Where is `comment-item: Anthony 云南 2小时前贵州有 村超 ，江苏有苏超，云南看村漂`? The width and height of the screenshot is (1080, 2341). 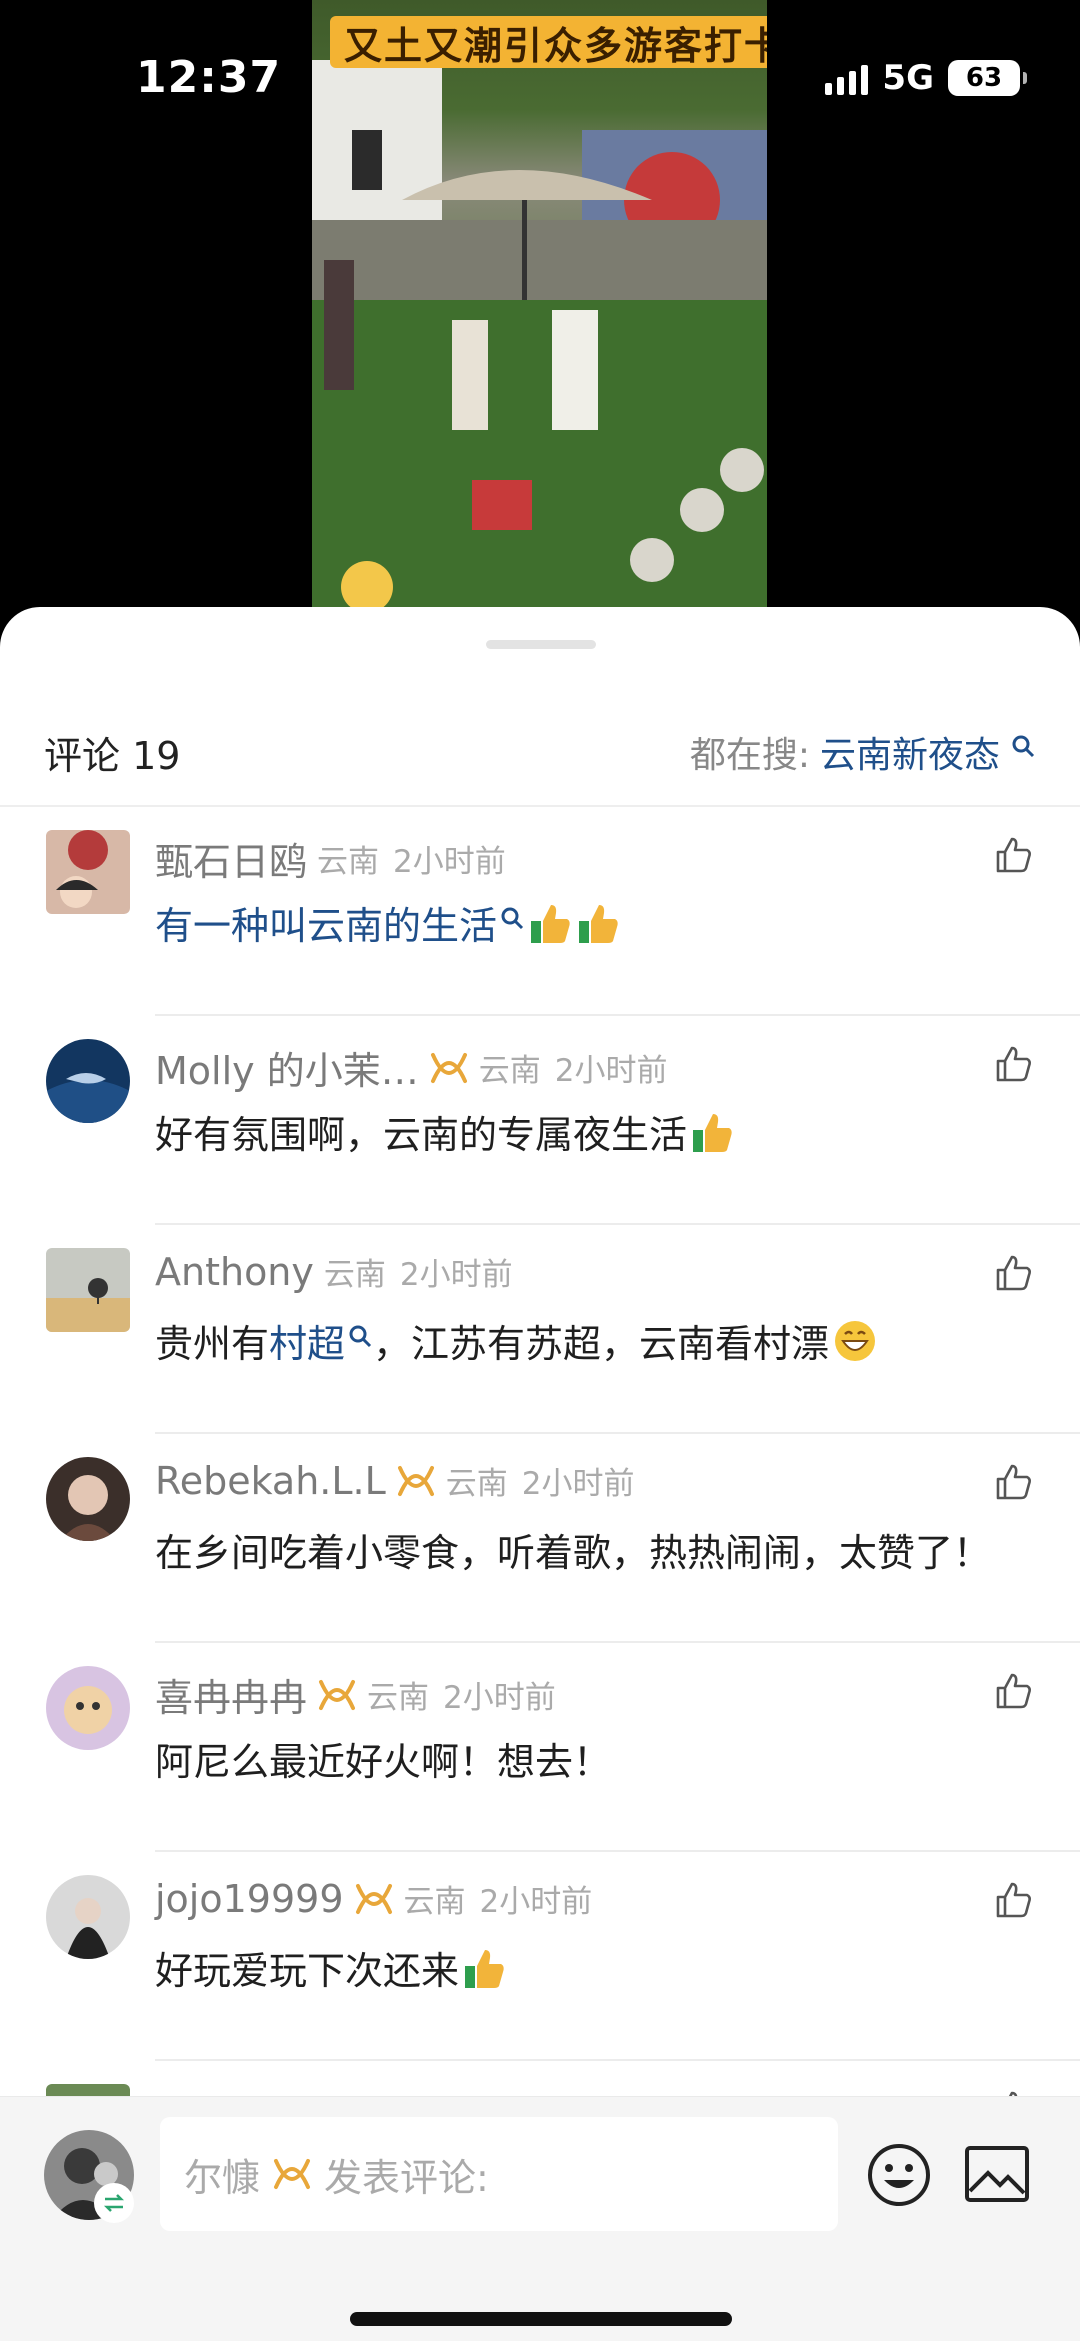
comment-item: Anthony 云南 2小时前贵州有 村超 ，江苏有苏超，云南看村漂 is located at coordinates (540, 1329).